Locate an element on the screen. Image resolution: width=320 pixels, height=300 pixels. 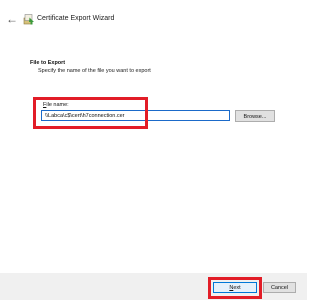
section-title: File to Export is located at coordinates (48, 63).